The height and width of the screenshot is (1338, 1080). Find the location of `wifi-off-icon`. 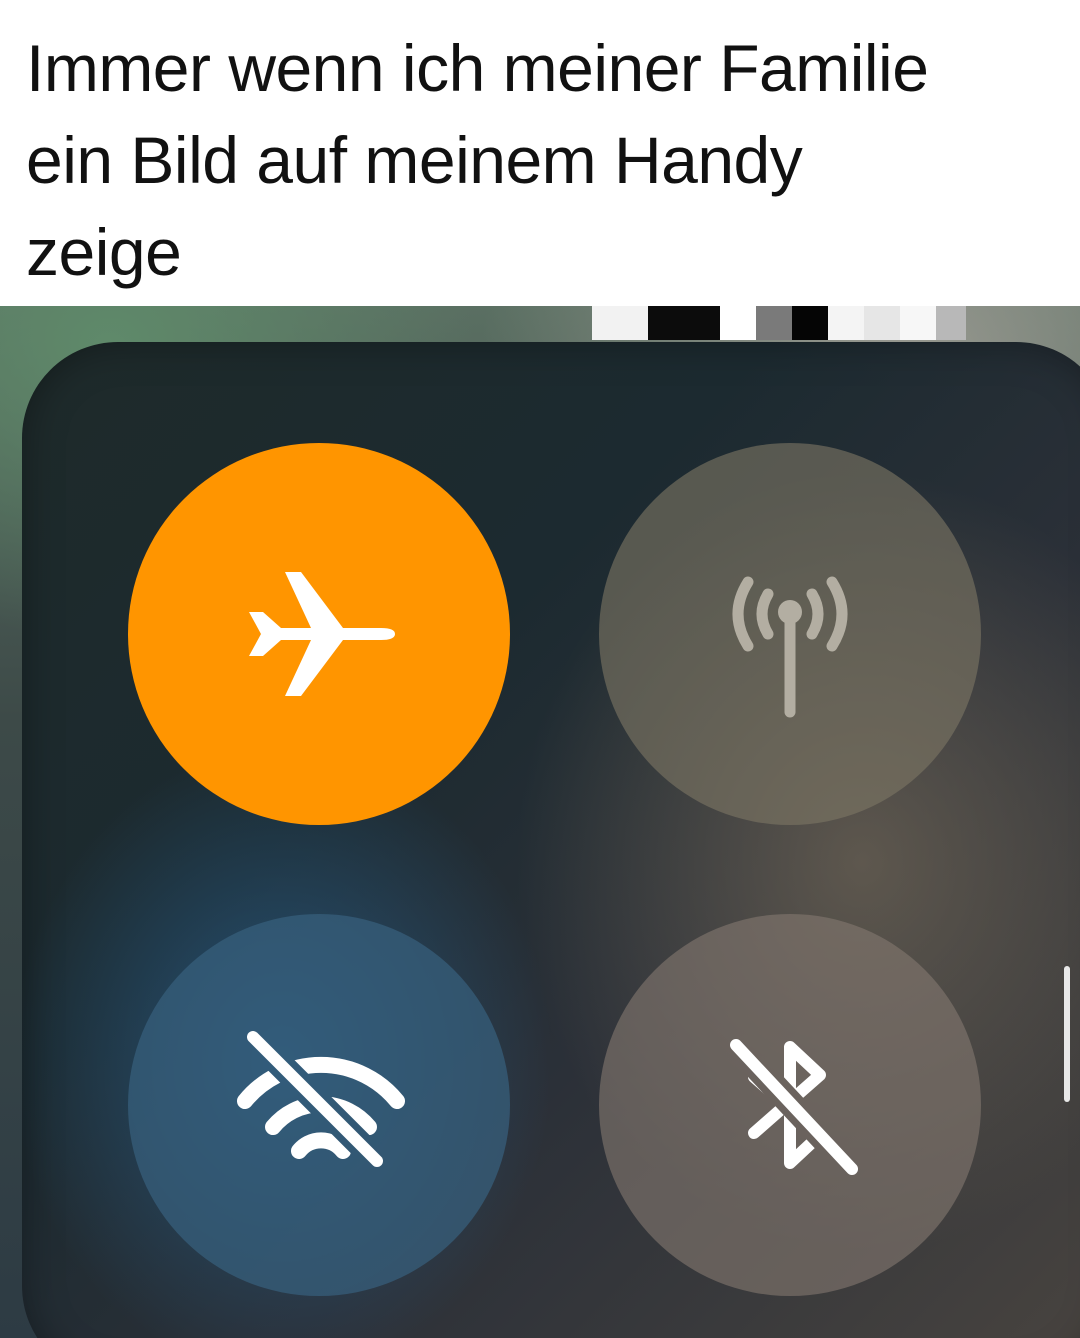

wifi-off-icon is located at coordinates (319, 1105).